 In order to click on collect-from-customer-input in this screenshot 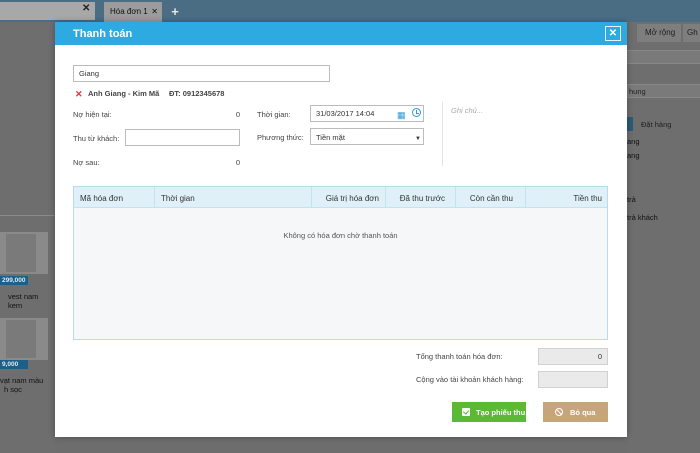, I will do `click(182, 137)`.